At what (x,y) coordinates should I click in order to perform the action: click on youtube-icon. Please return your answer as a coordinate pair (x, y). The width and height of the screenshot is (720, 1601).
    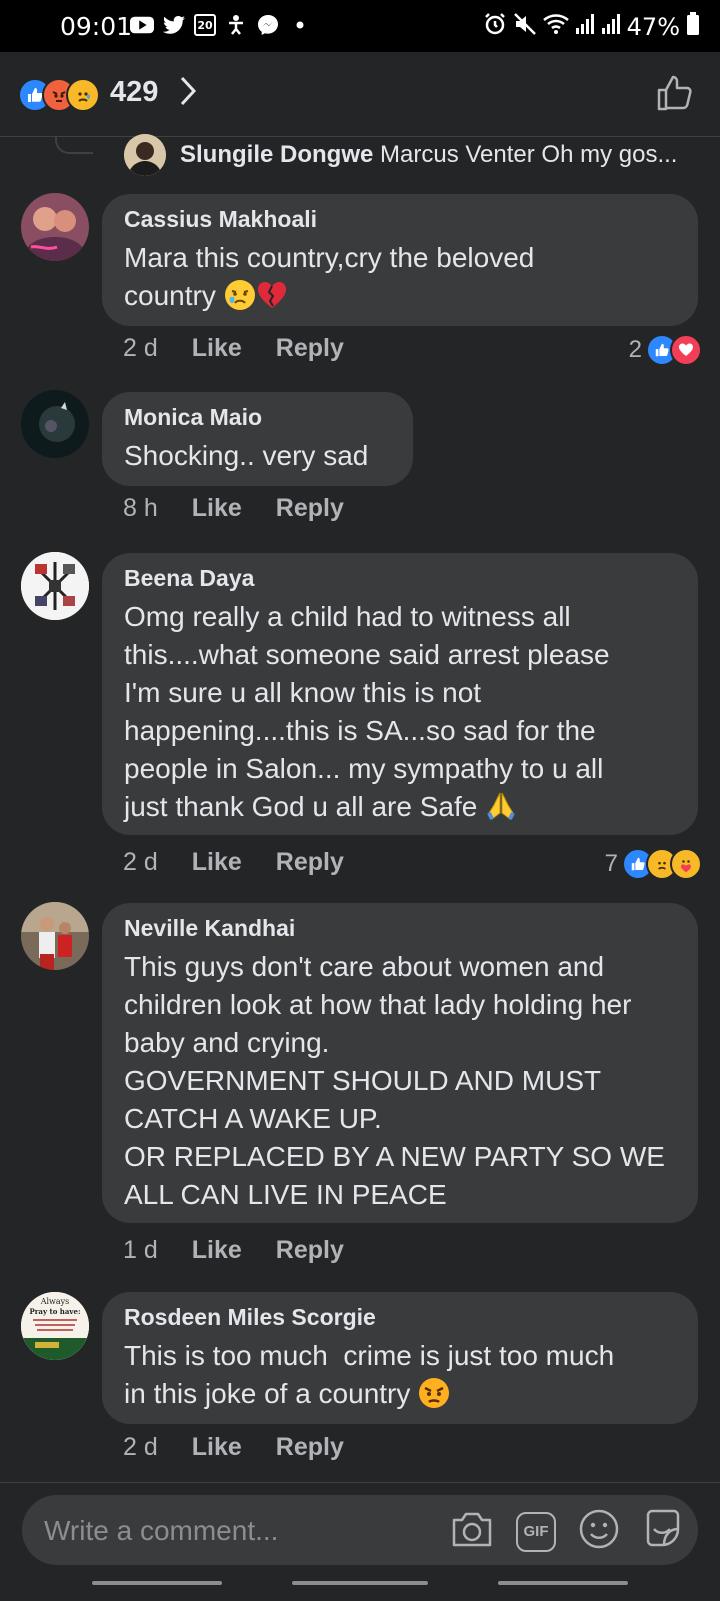
    Looking at the image, I should click on (142, 25).